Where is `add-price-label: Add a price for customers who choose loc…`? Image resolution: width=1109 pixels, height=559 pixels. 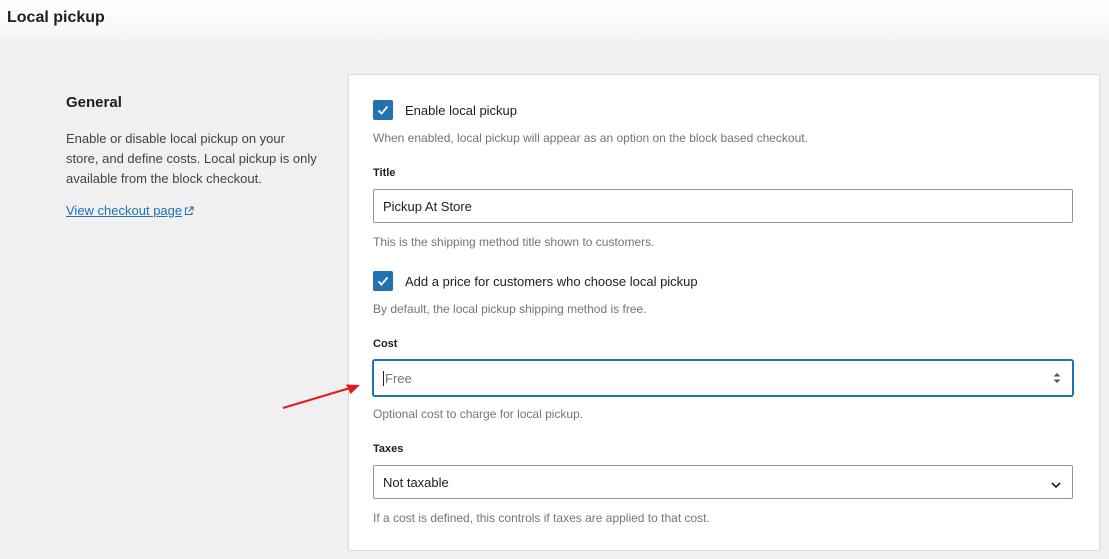 add-price-label: Add a price for customers who choose loc… is located at coordinates (551, 281).